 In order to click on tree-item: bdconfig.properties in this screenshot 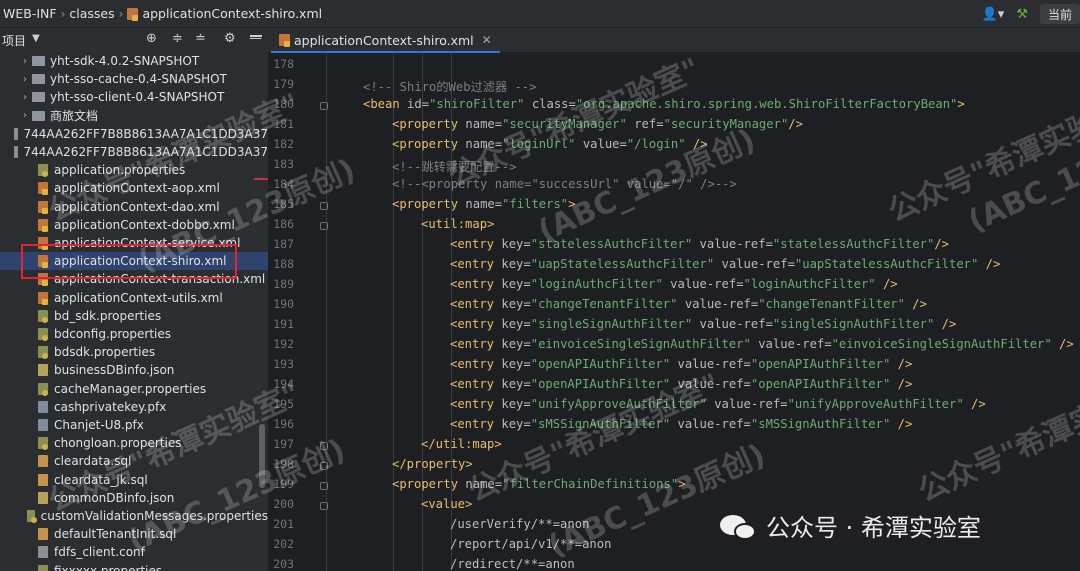, I will do `click(134, 334)`.